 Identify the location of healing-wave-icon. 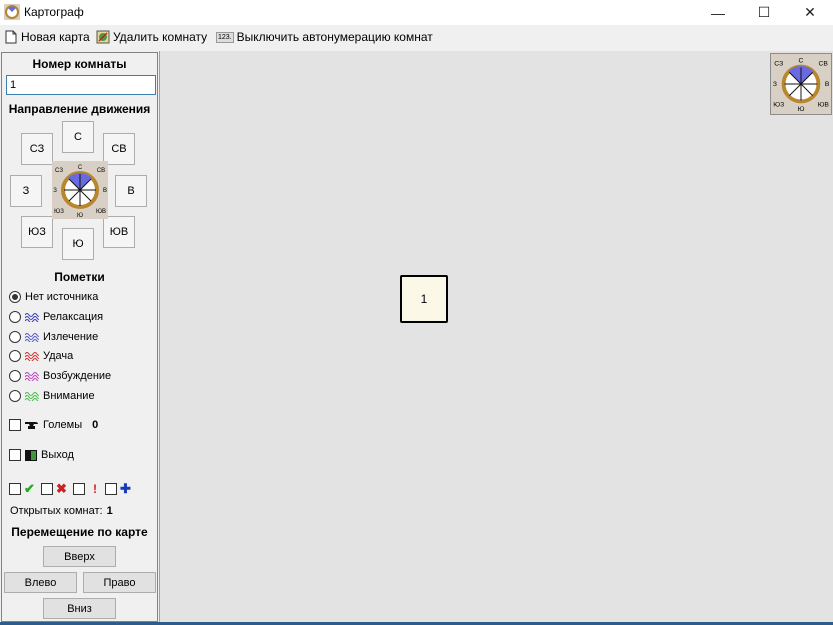
(32, 337).